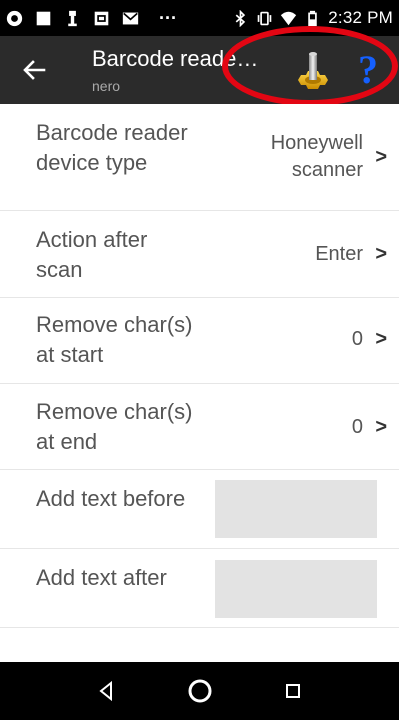  I want to click on nav-back-icon, so click(107, 691).